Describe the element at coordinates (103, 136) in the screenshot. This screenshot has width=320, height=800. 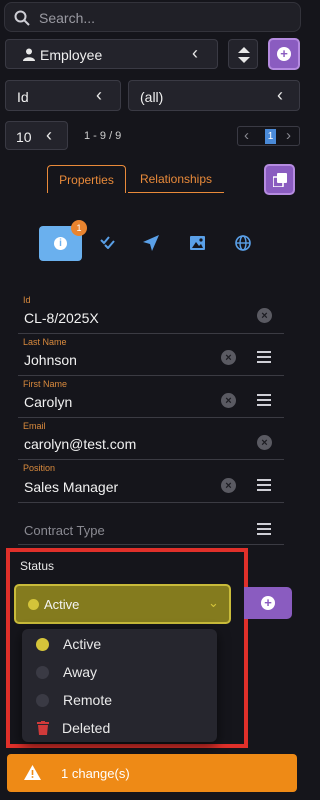
I see `paging-range: 1 - 9 / 9` at that location.